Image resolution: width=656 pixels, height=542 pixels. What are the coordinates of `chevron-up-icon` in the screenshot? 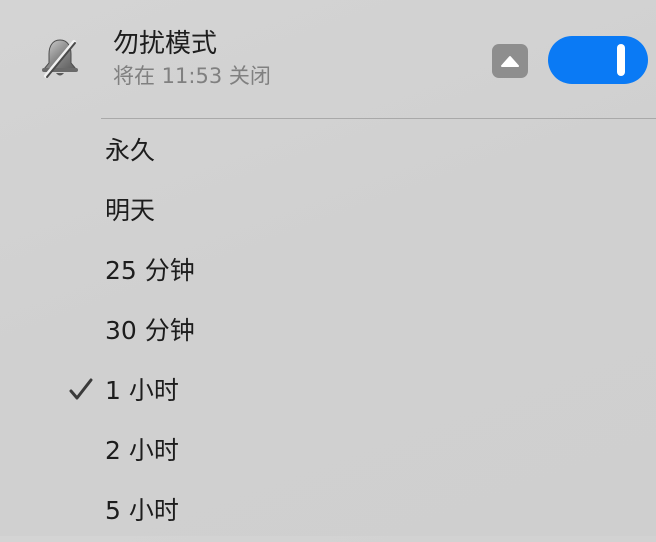 It's located at (510, 61).